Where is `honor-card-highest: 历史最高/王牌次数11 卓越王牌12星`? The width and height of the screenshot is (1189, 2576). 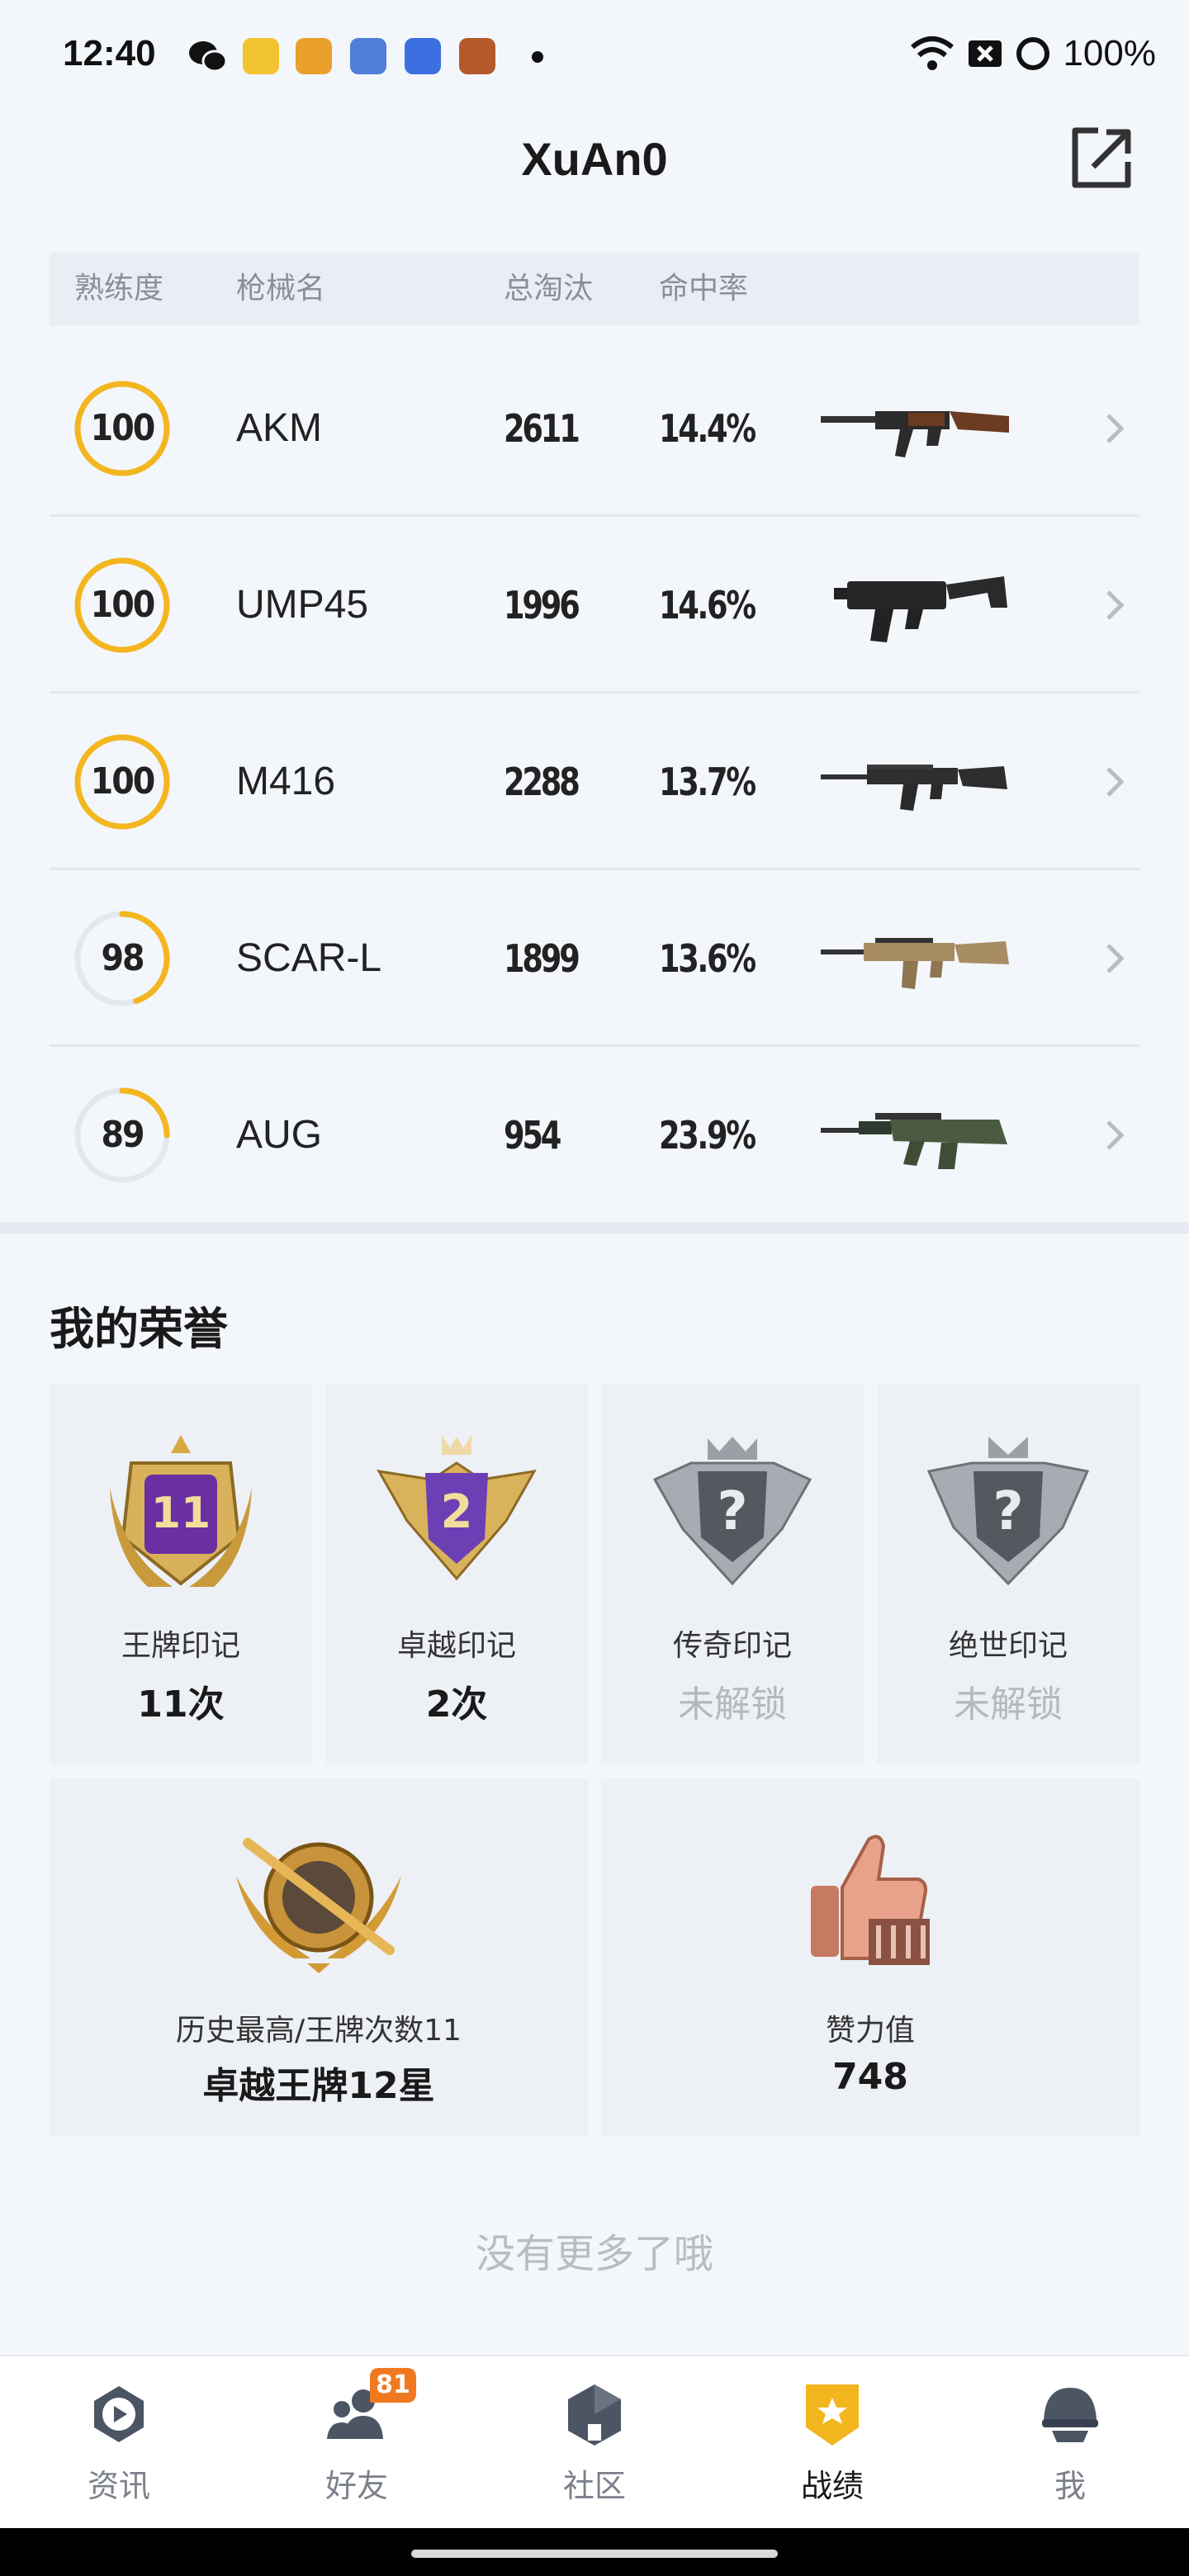
honor-card-highest: 历史最高/王牌次数11 卓越王牌12星 is located at coordinates (319, 1957).